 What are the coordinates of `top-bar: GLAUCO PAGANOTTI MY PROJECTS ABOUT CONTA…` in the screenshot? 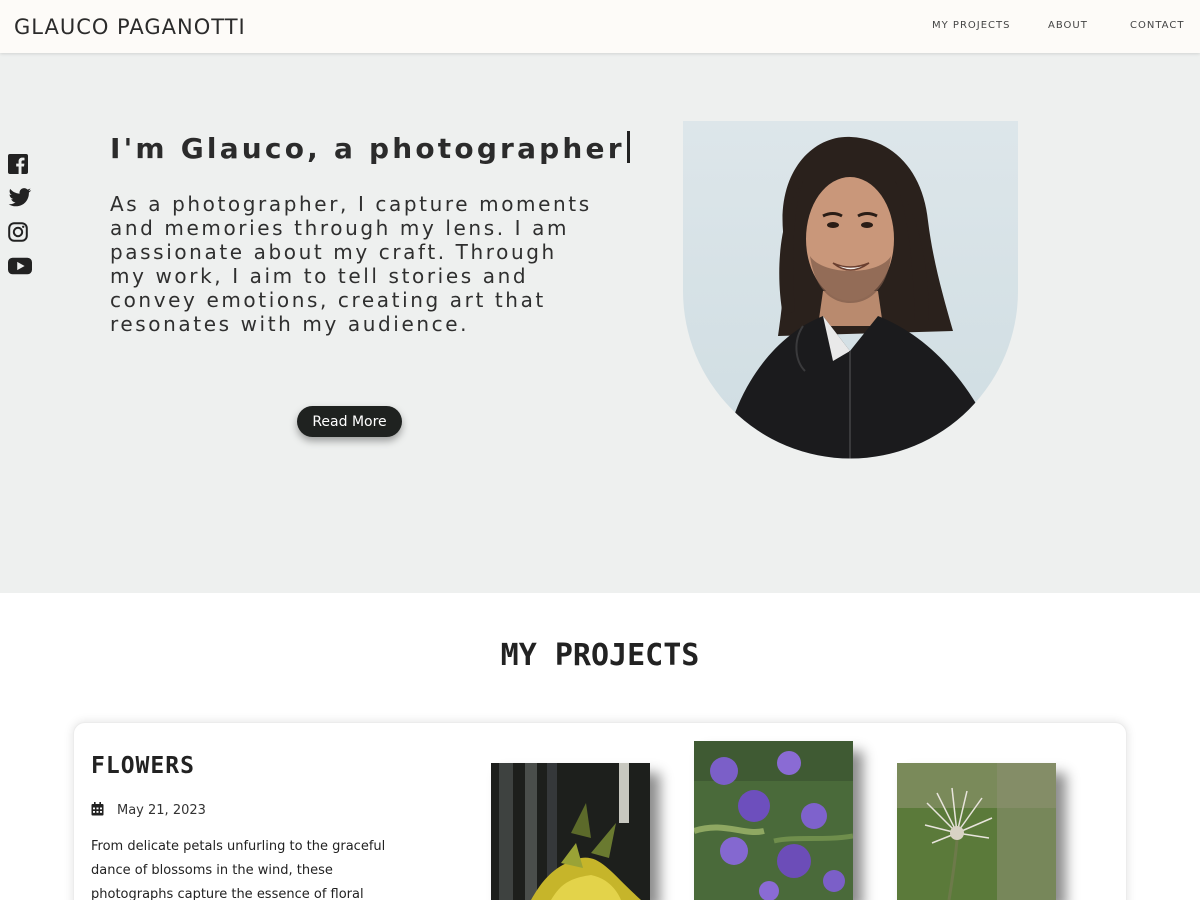 It's located at (600, 26).